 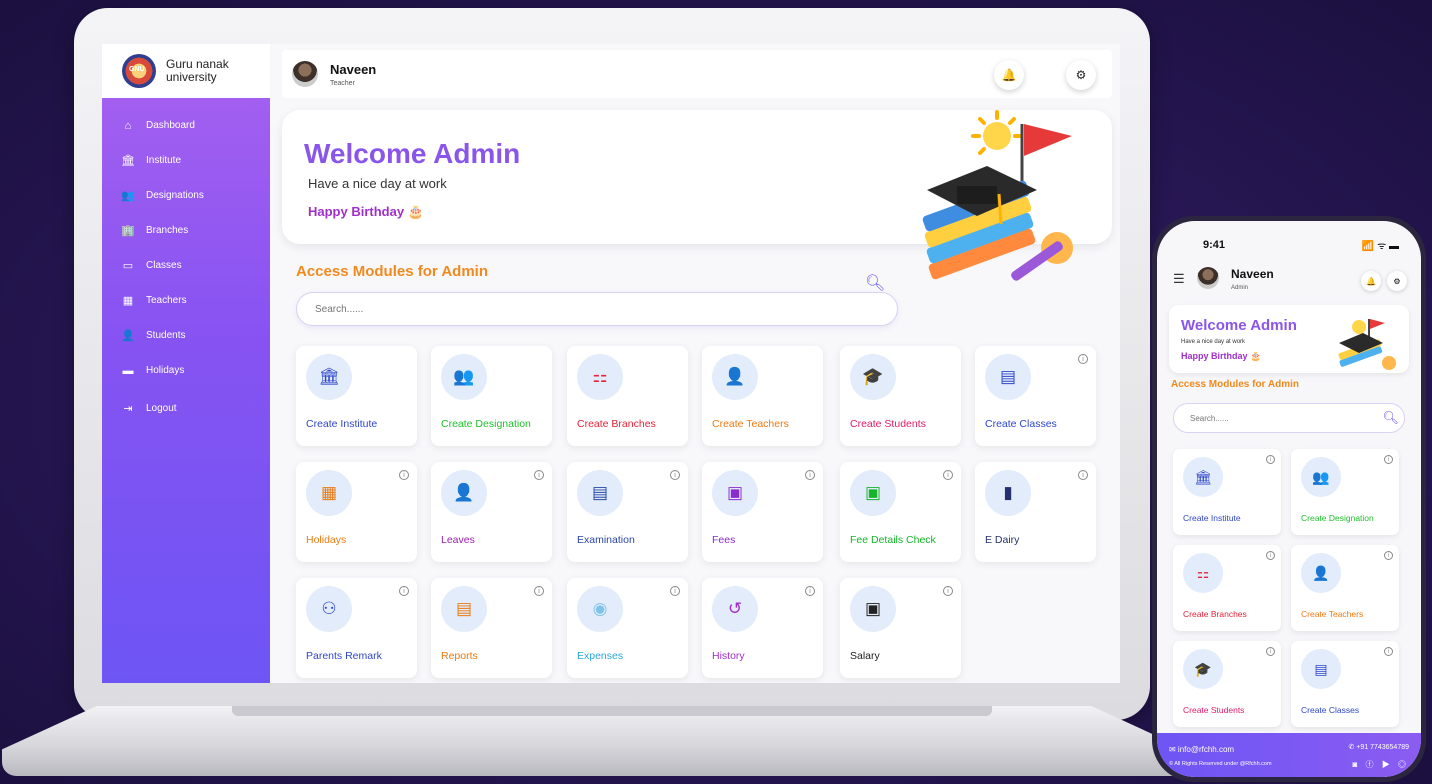 What do you see at coordinates (1035, 512) in the screenshot?
I see `module-card-e-dairy: ▮ E Dairy i` at bounding box center [1035, 512].